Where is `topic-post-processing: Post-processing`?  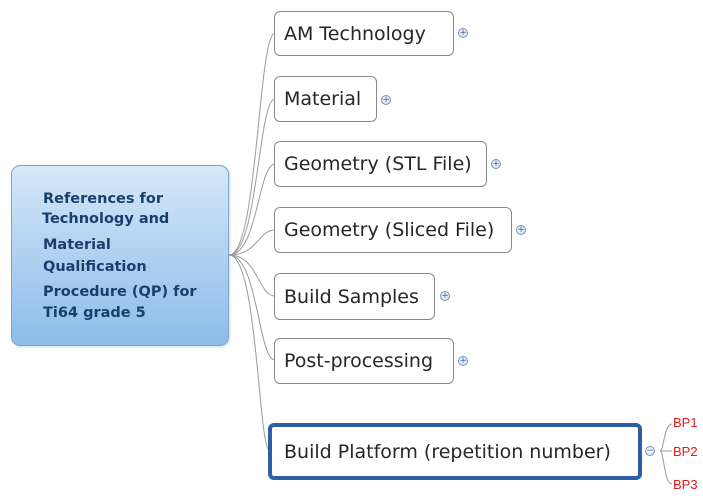 topic-post-processing: Post-processing is located at coordinates (364, 361).